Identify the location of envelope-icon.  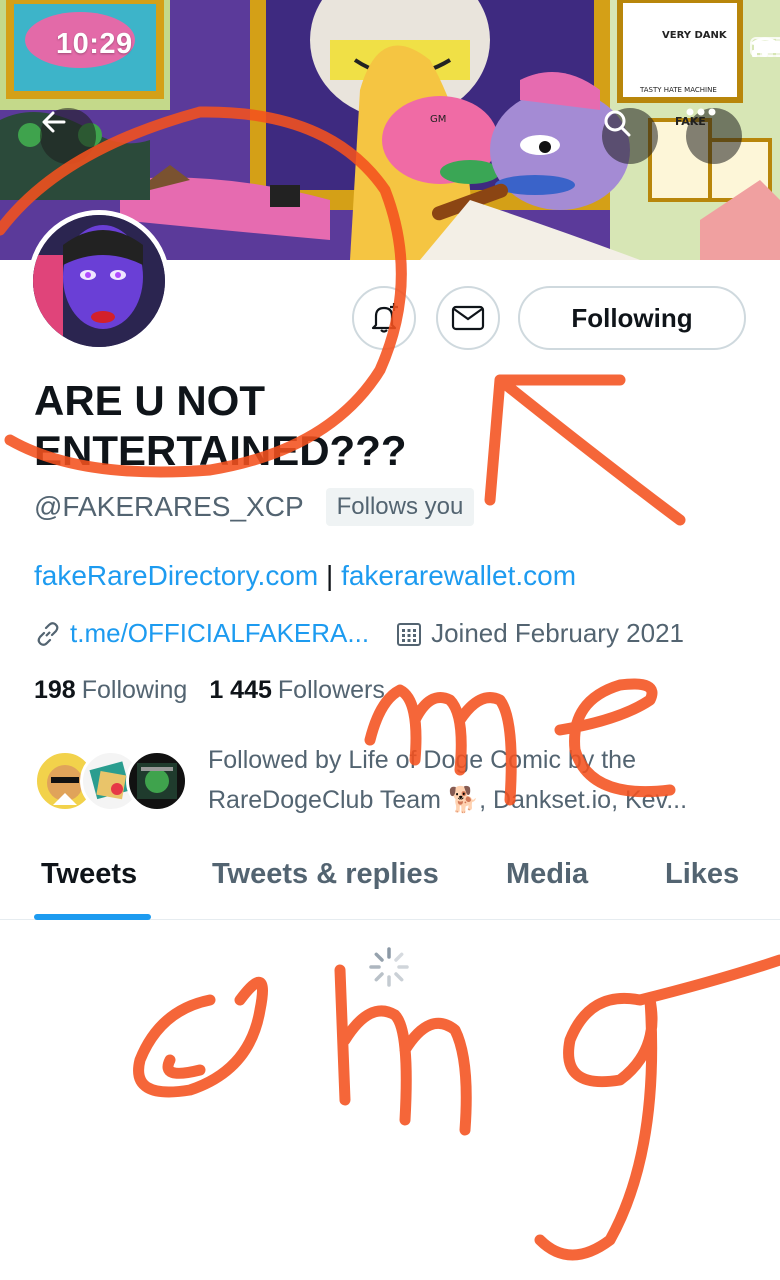
(468, 318).